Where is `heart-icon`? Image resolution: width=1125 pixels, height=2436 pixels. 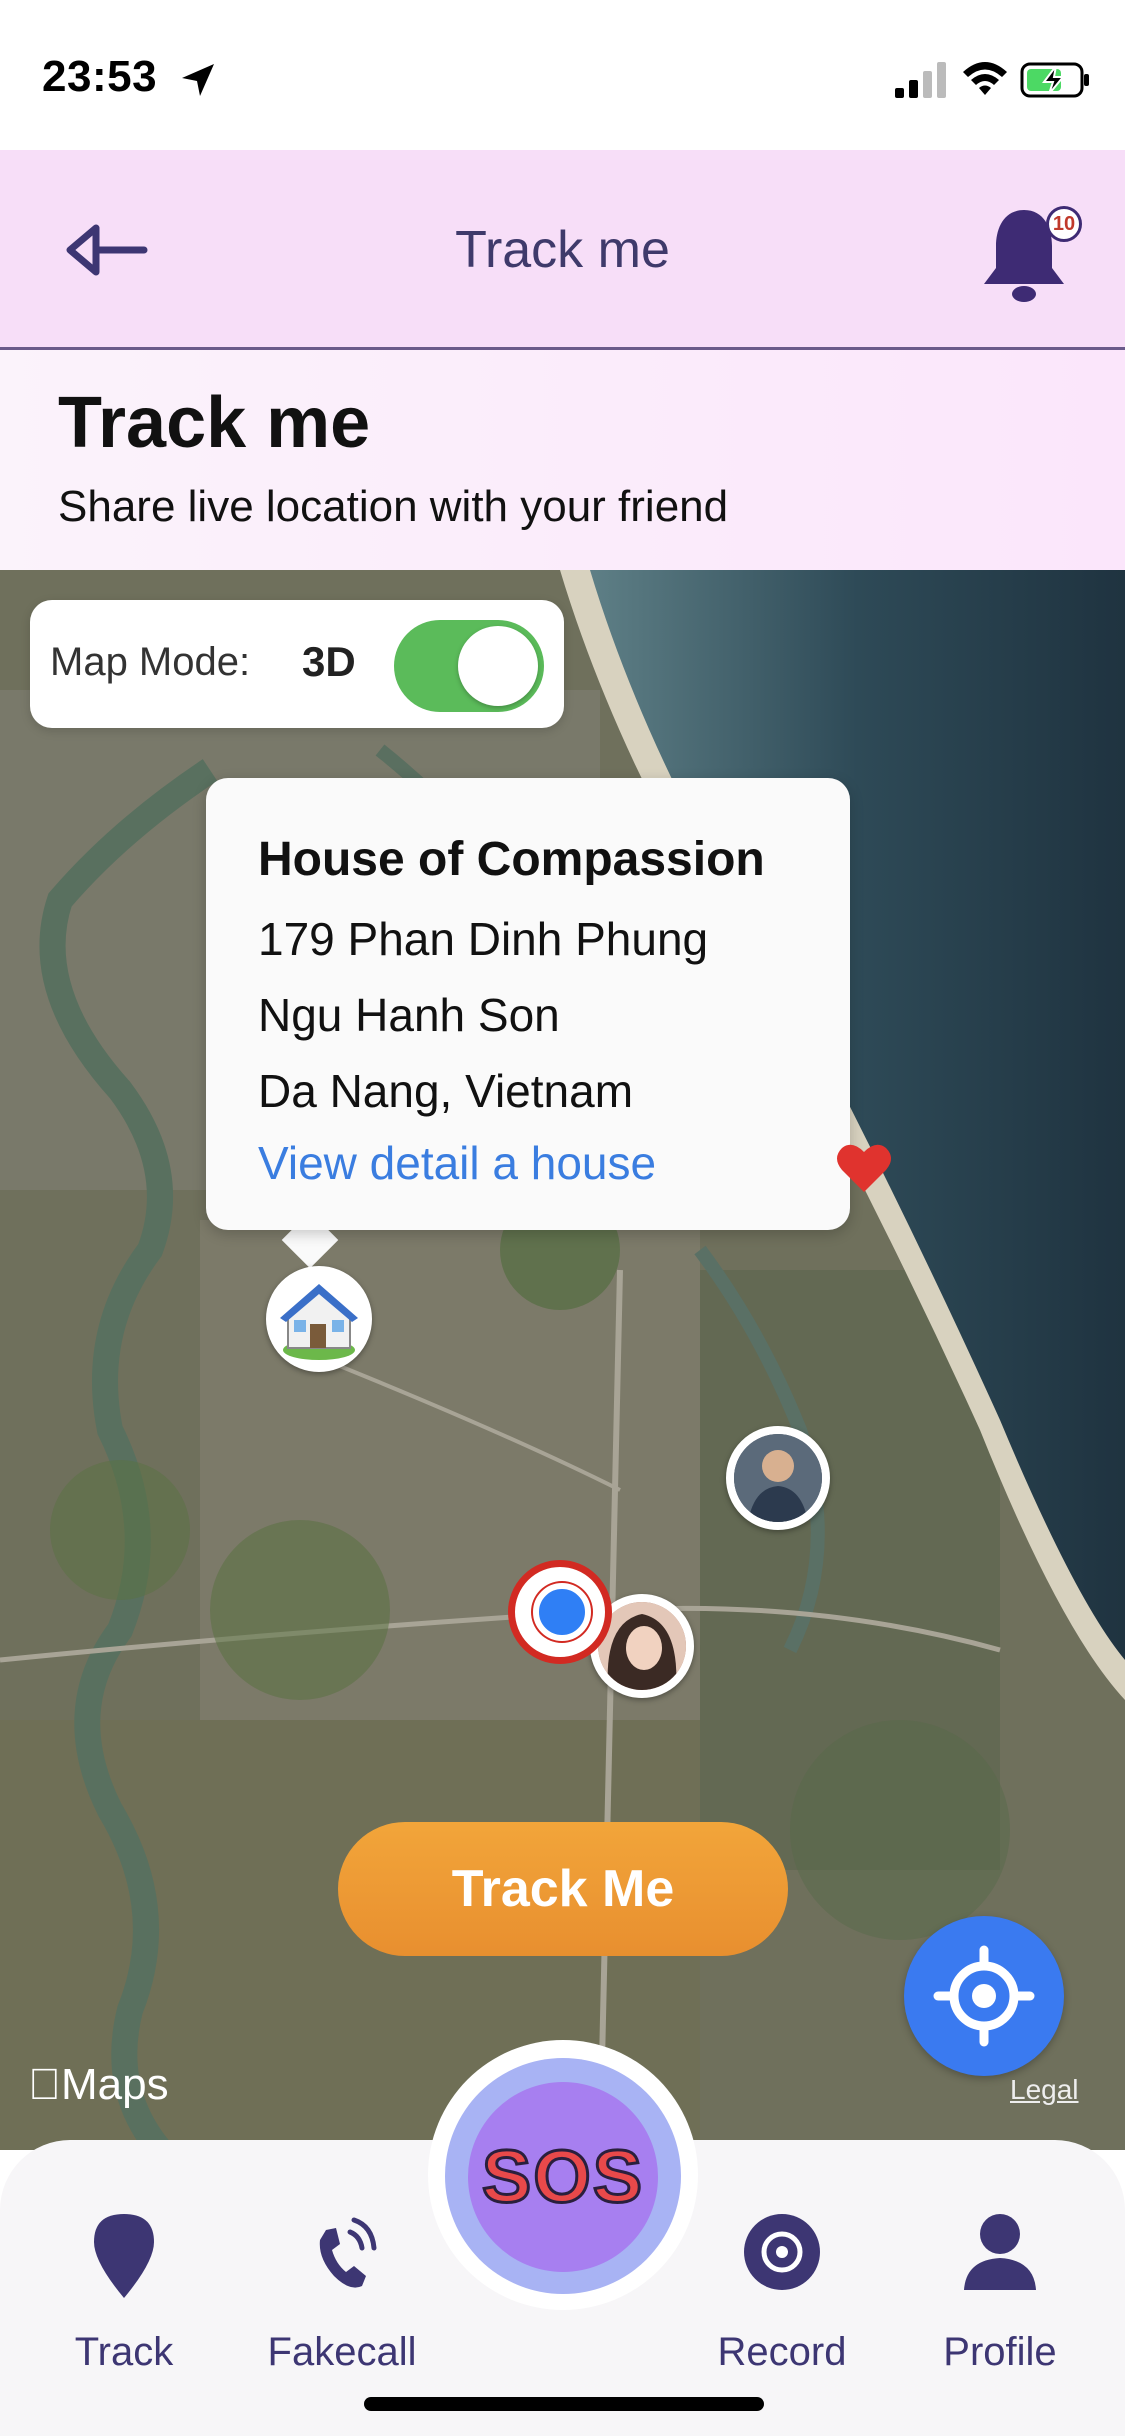
heart-icon is located at coordinates (864, 1168).